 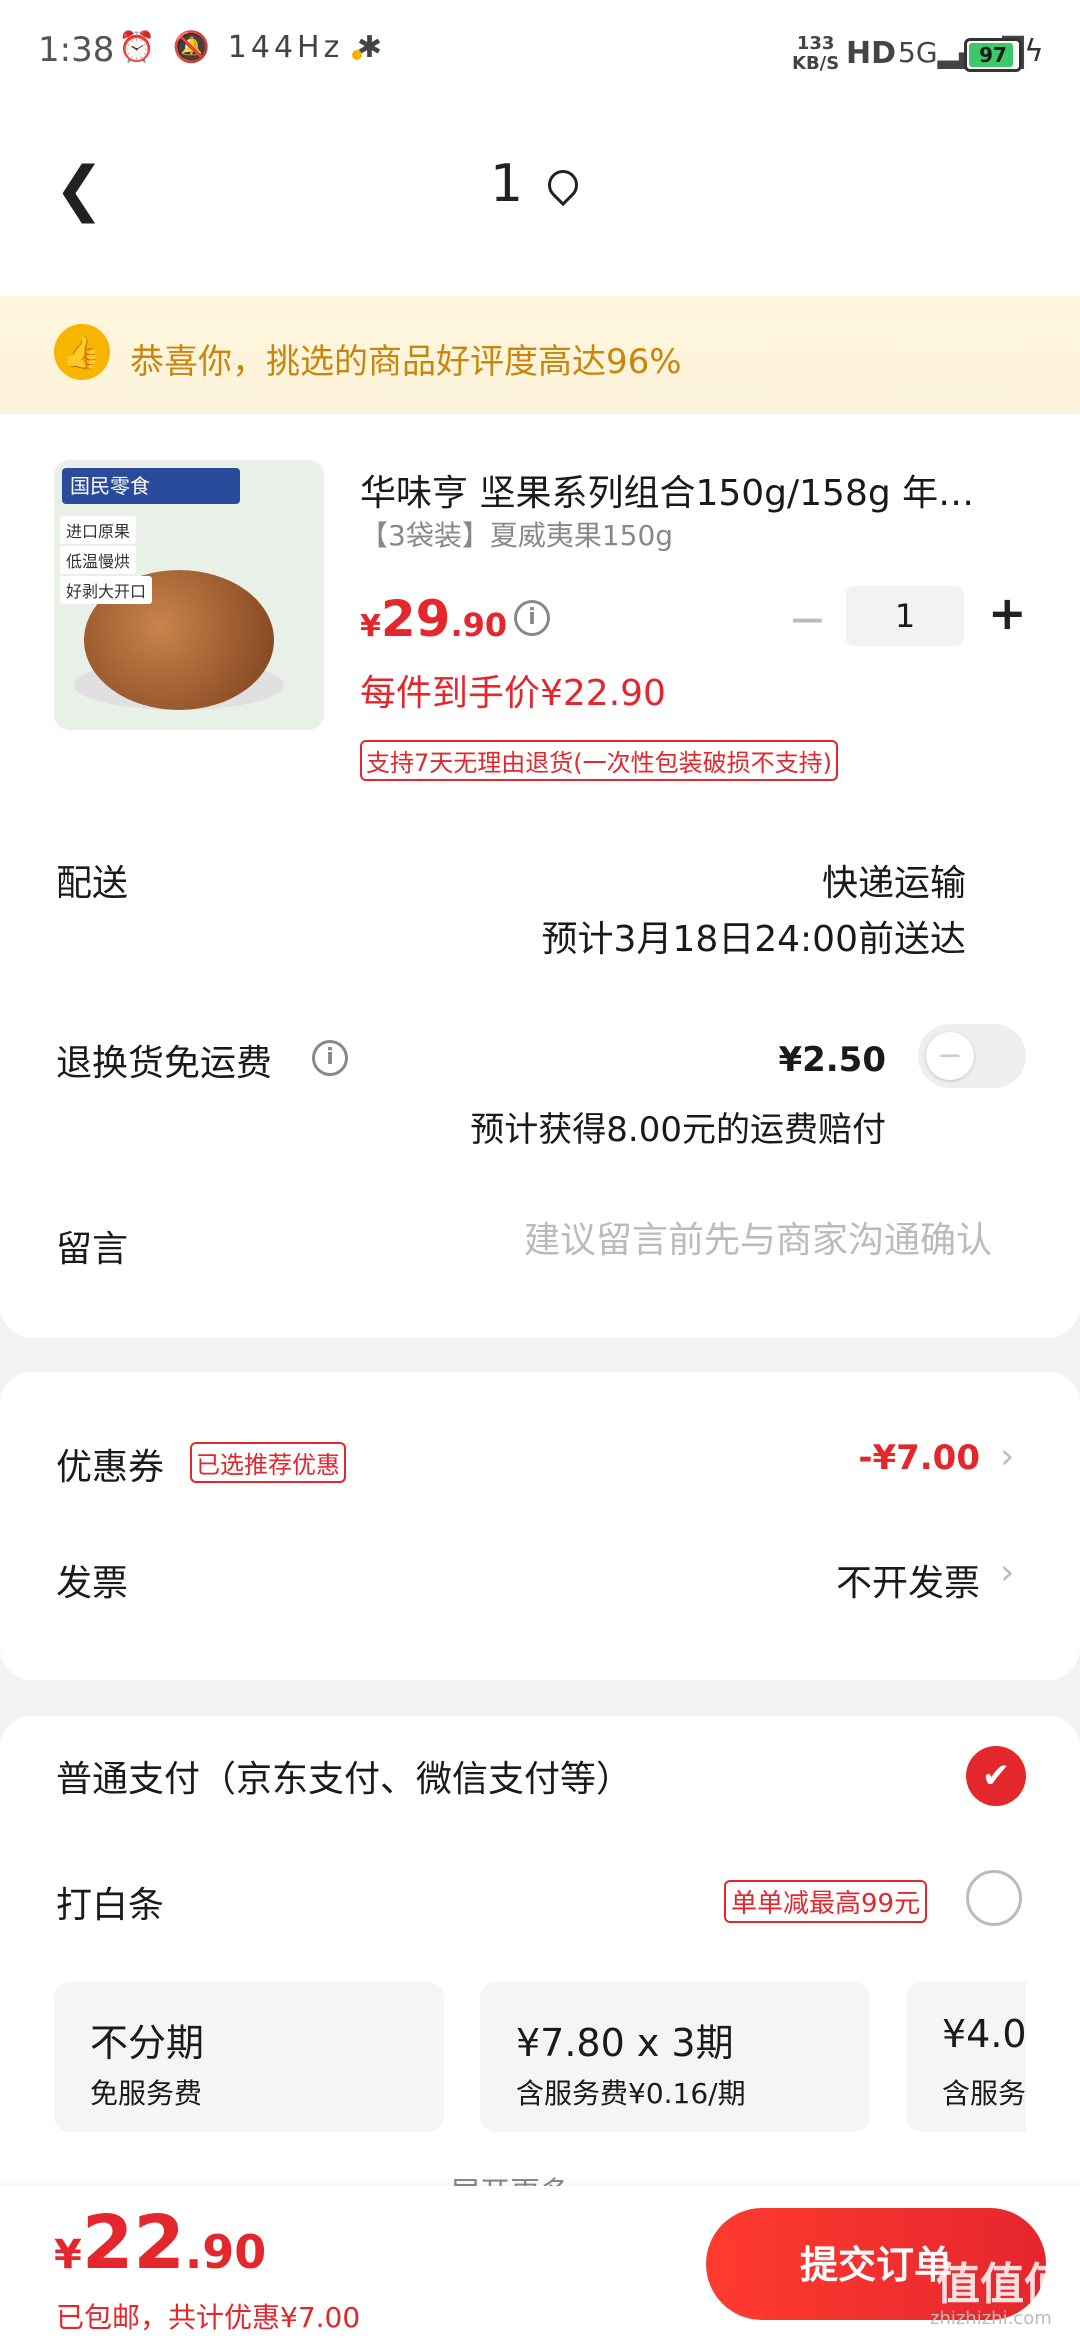 What do you see at coordinates (479, 625) in the screenshot?
I see `price-decimal: .90` at bounding box center [479, 625].